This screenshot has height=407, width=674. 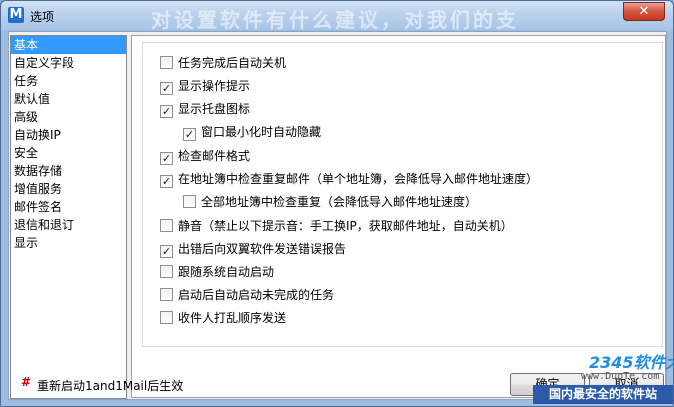 I want to click on option-row: 静音（禁止以下提示音：手工换IP，获取邮件地址，自动关机）, so click(x=336, y=226).